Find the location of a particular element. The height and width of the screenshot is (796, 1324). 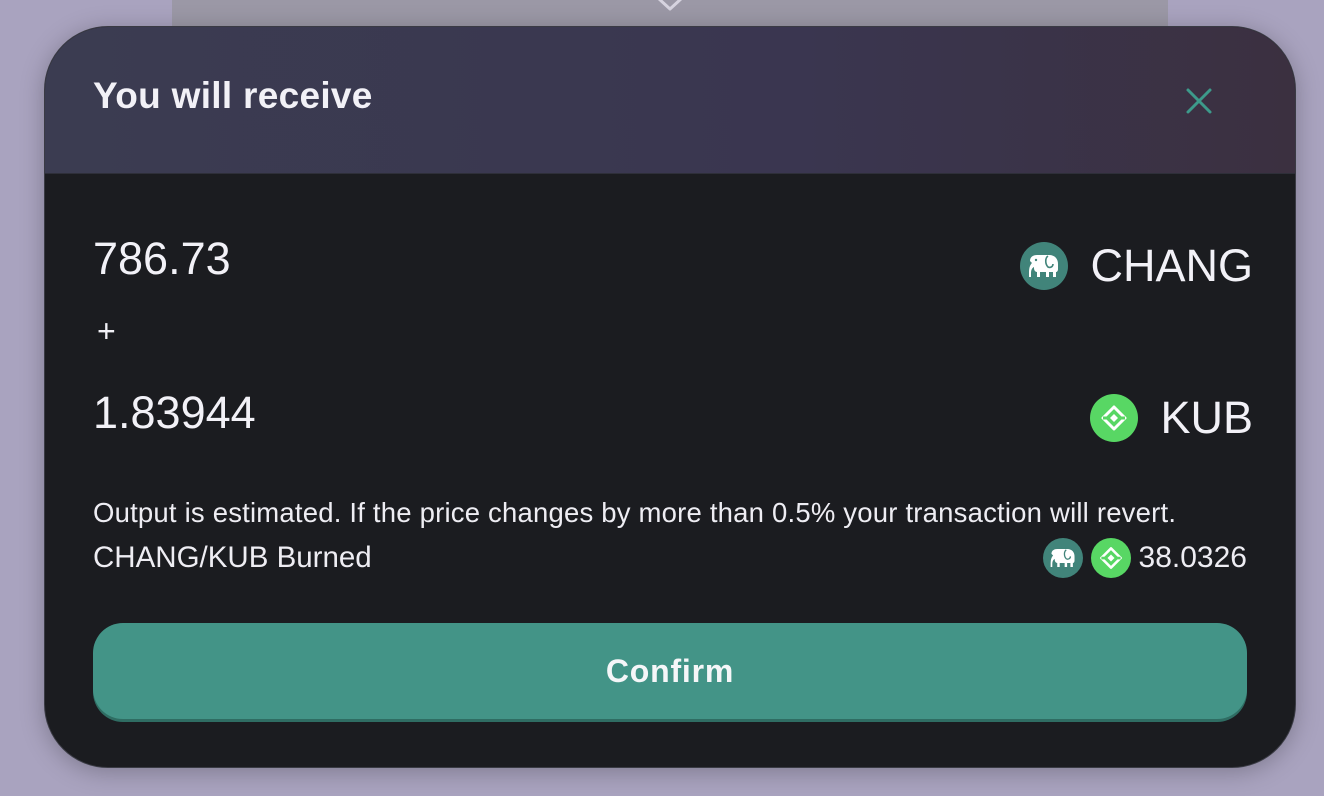

burned-value: 38.0326 is located at coordinates (1192, 557).